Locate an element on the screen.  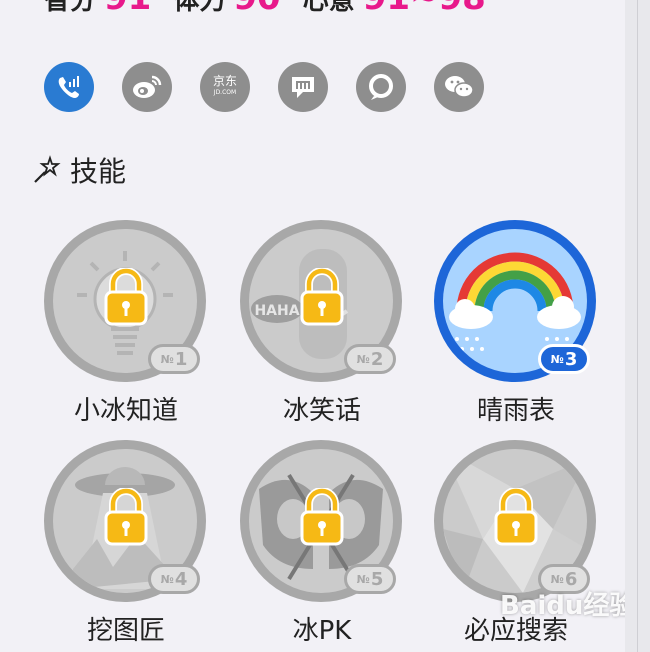
magic-wand-icon is located at coordinates (47, 169).